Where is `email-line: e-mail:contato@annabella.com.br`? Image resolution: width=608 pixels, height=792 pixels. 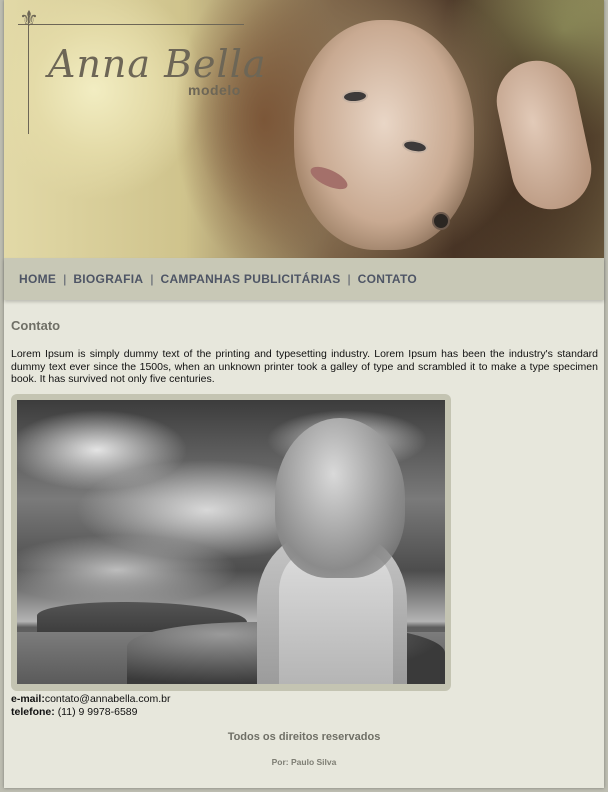
email-line: e-mail:contato@annabella.com.br is located at coordinates (91, 699).